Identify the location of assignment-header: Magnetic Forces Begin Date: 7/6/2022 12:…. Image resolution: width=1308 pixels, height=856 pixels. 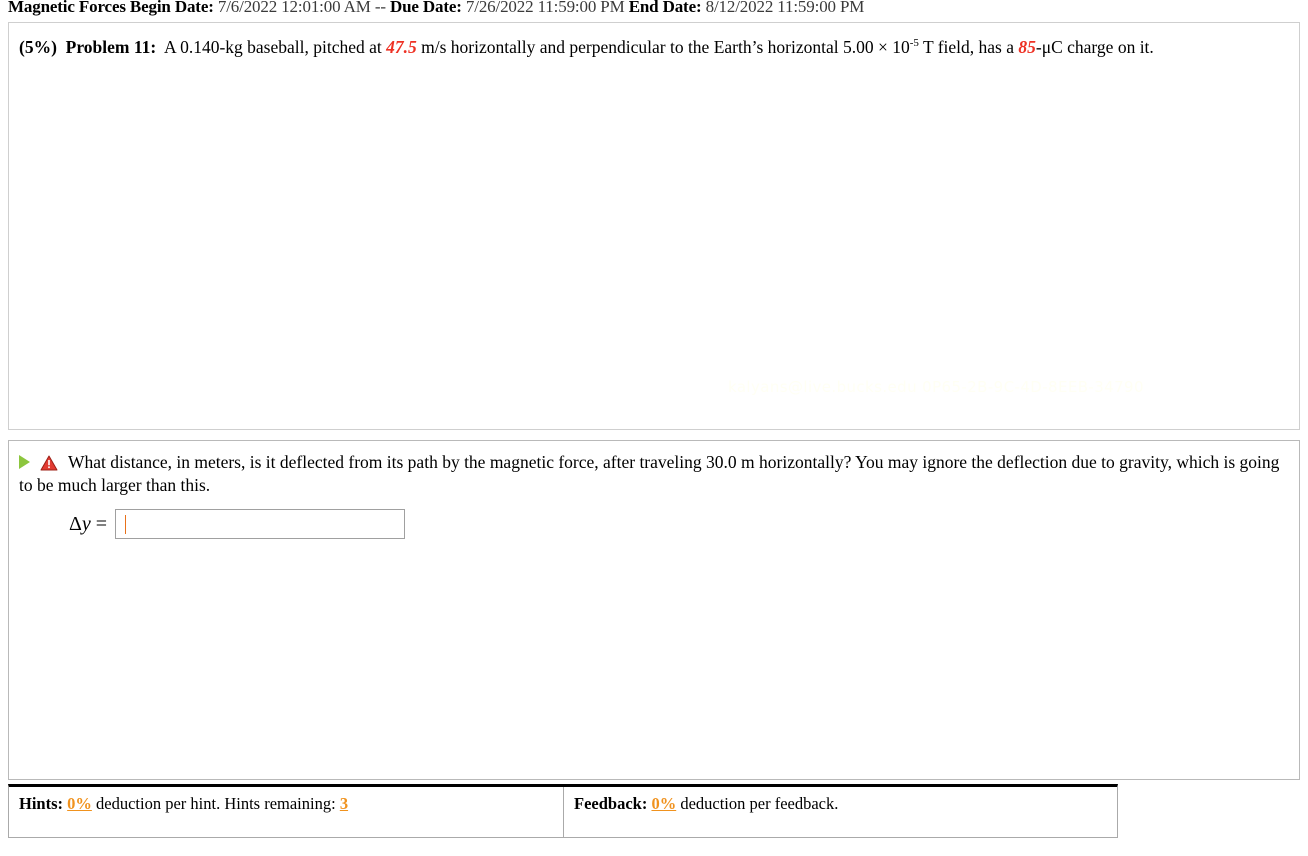
(436, 8).